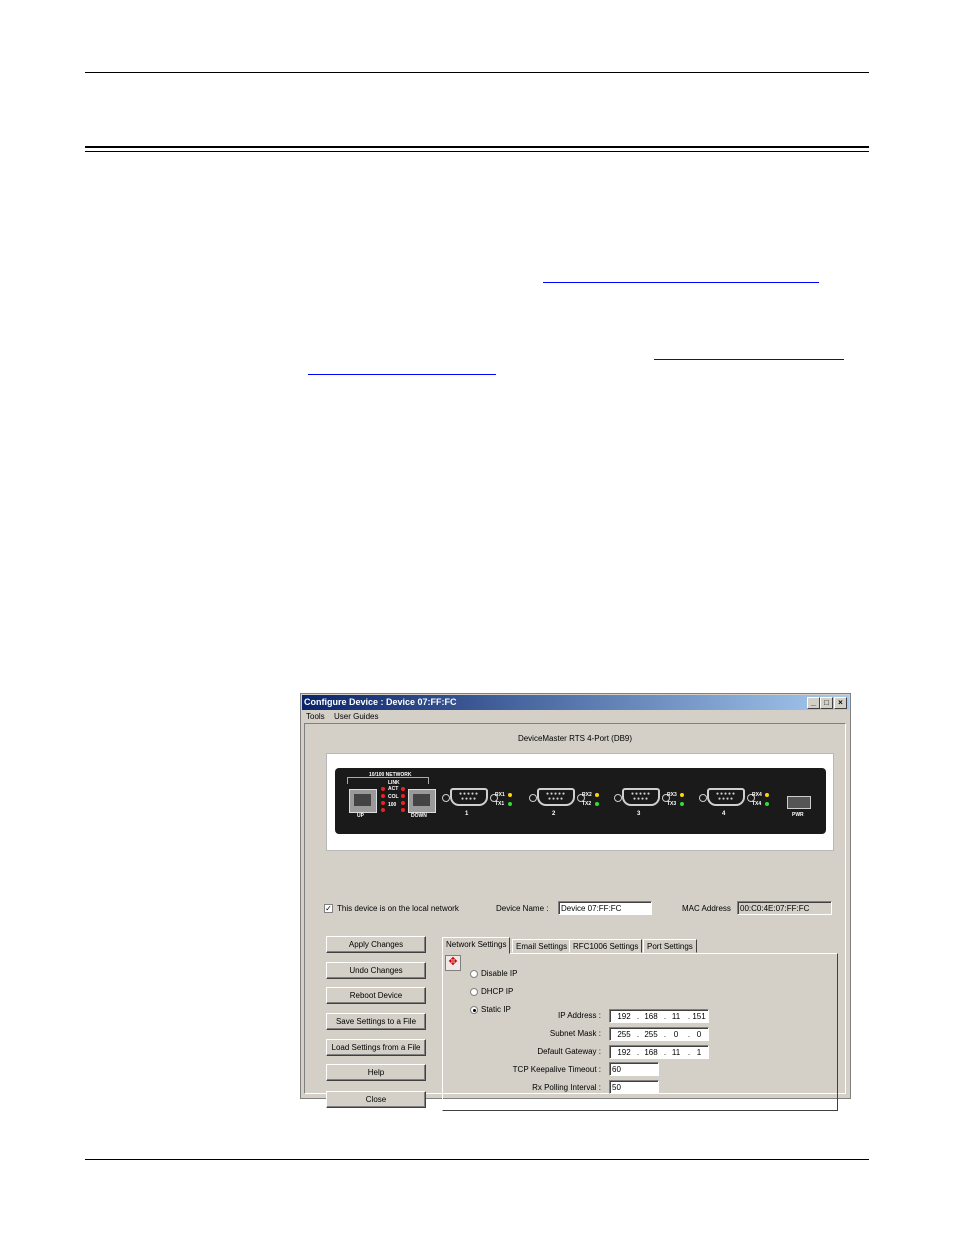  I want to click on help-button: Help, so click(376, 1072).